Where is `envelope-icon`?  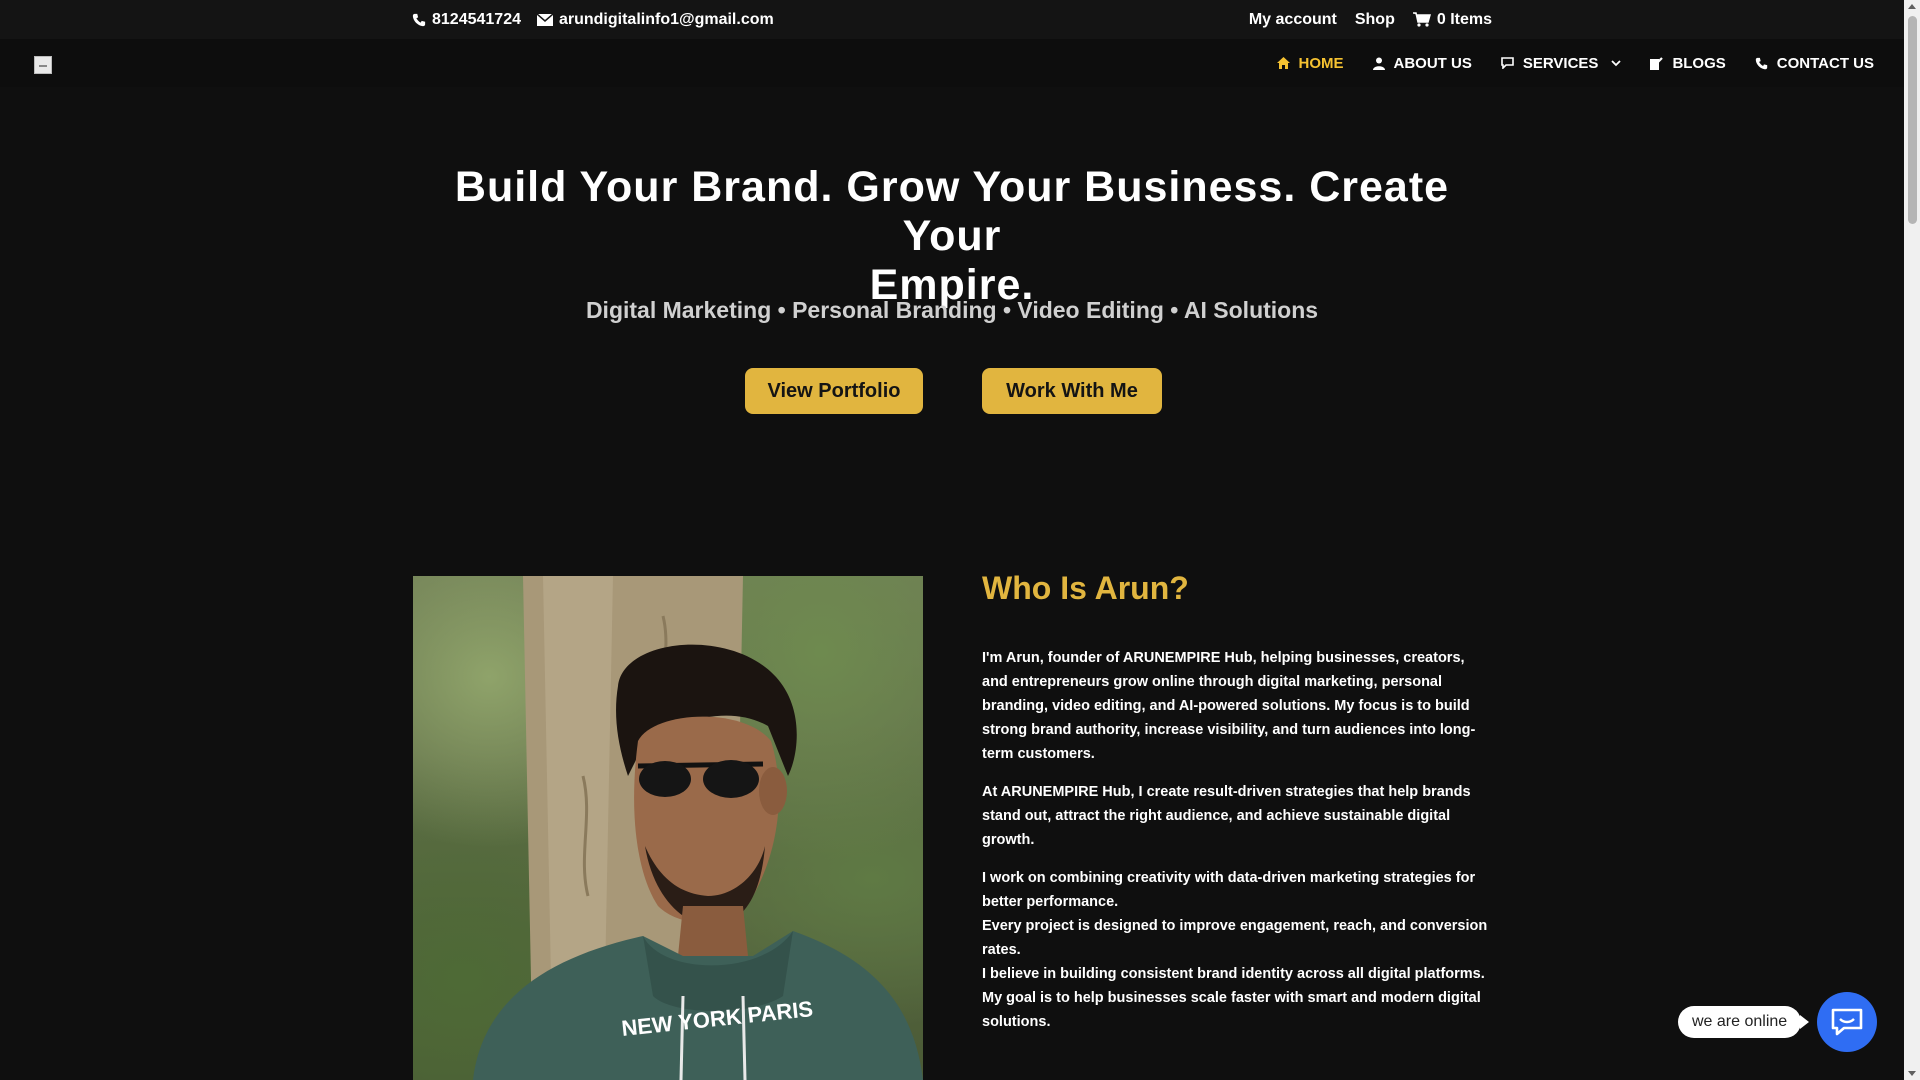
envelope-icon is located at coordinates (544, 19).